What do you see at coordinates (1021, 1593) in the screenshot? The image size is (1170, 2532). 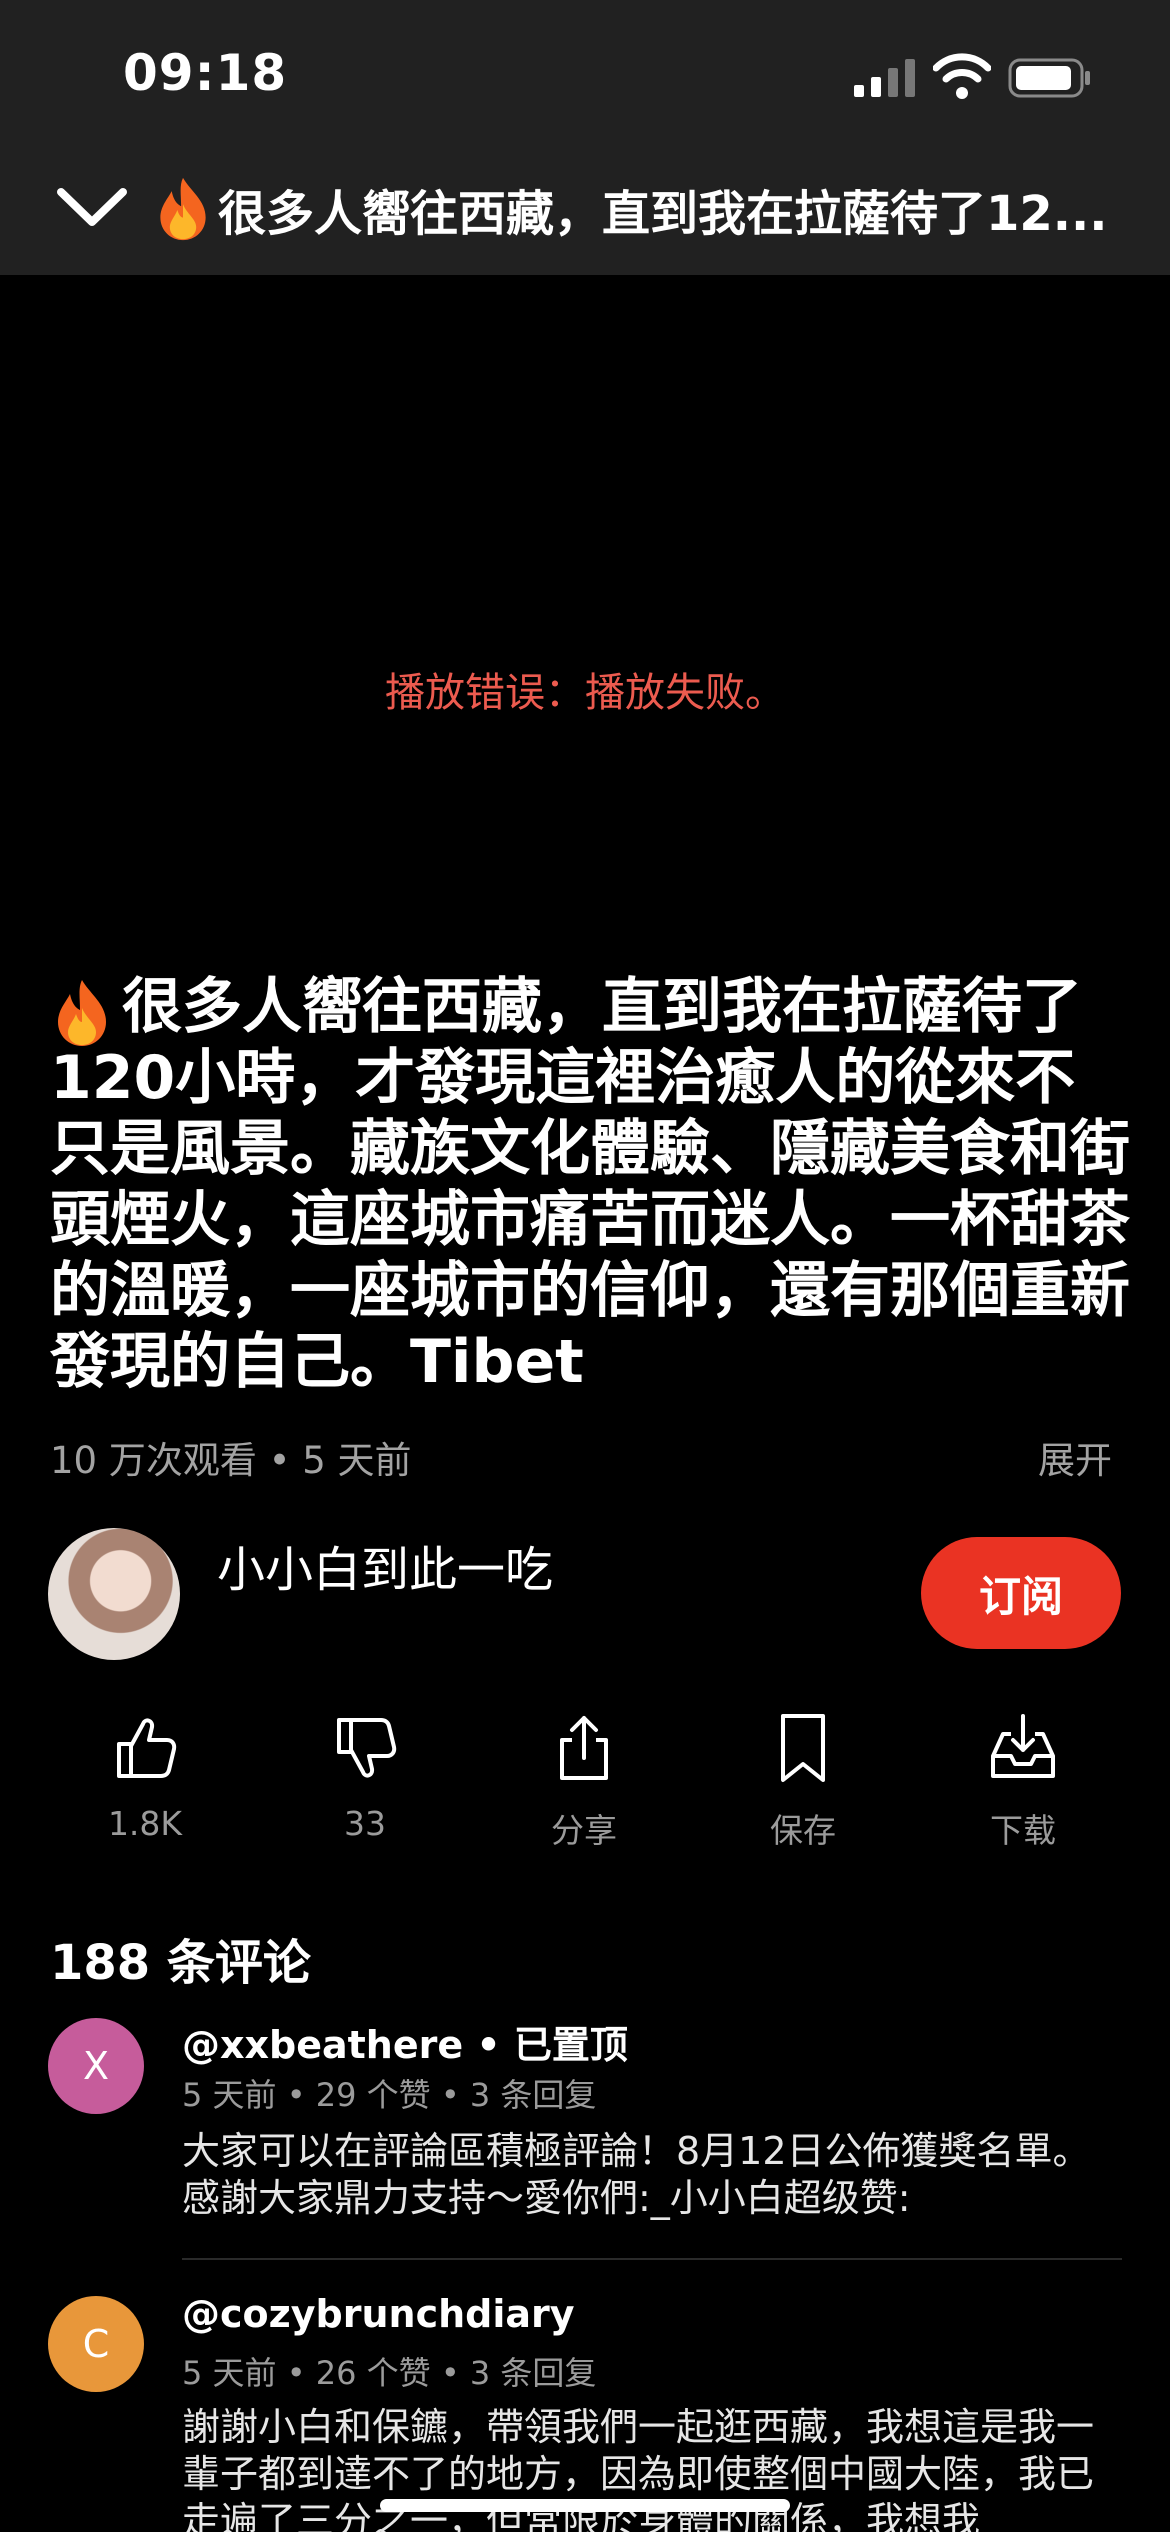 I see `subscribe-button: 订阅` at bounding box center [1021, 1593].